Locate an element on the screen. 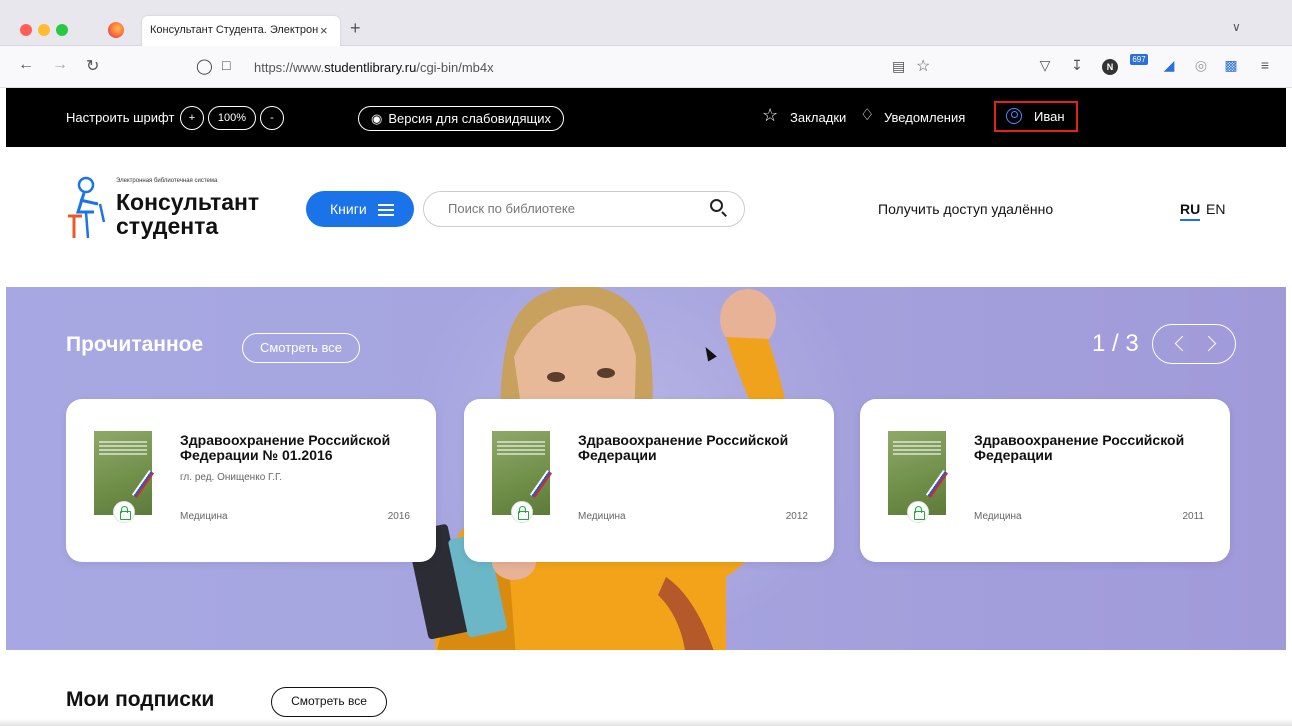 This screenshot has height=726, width=1292. logo-text: Консультант студента is located at coordinates (187, 214).